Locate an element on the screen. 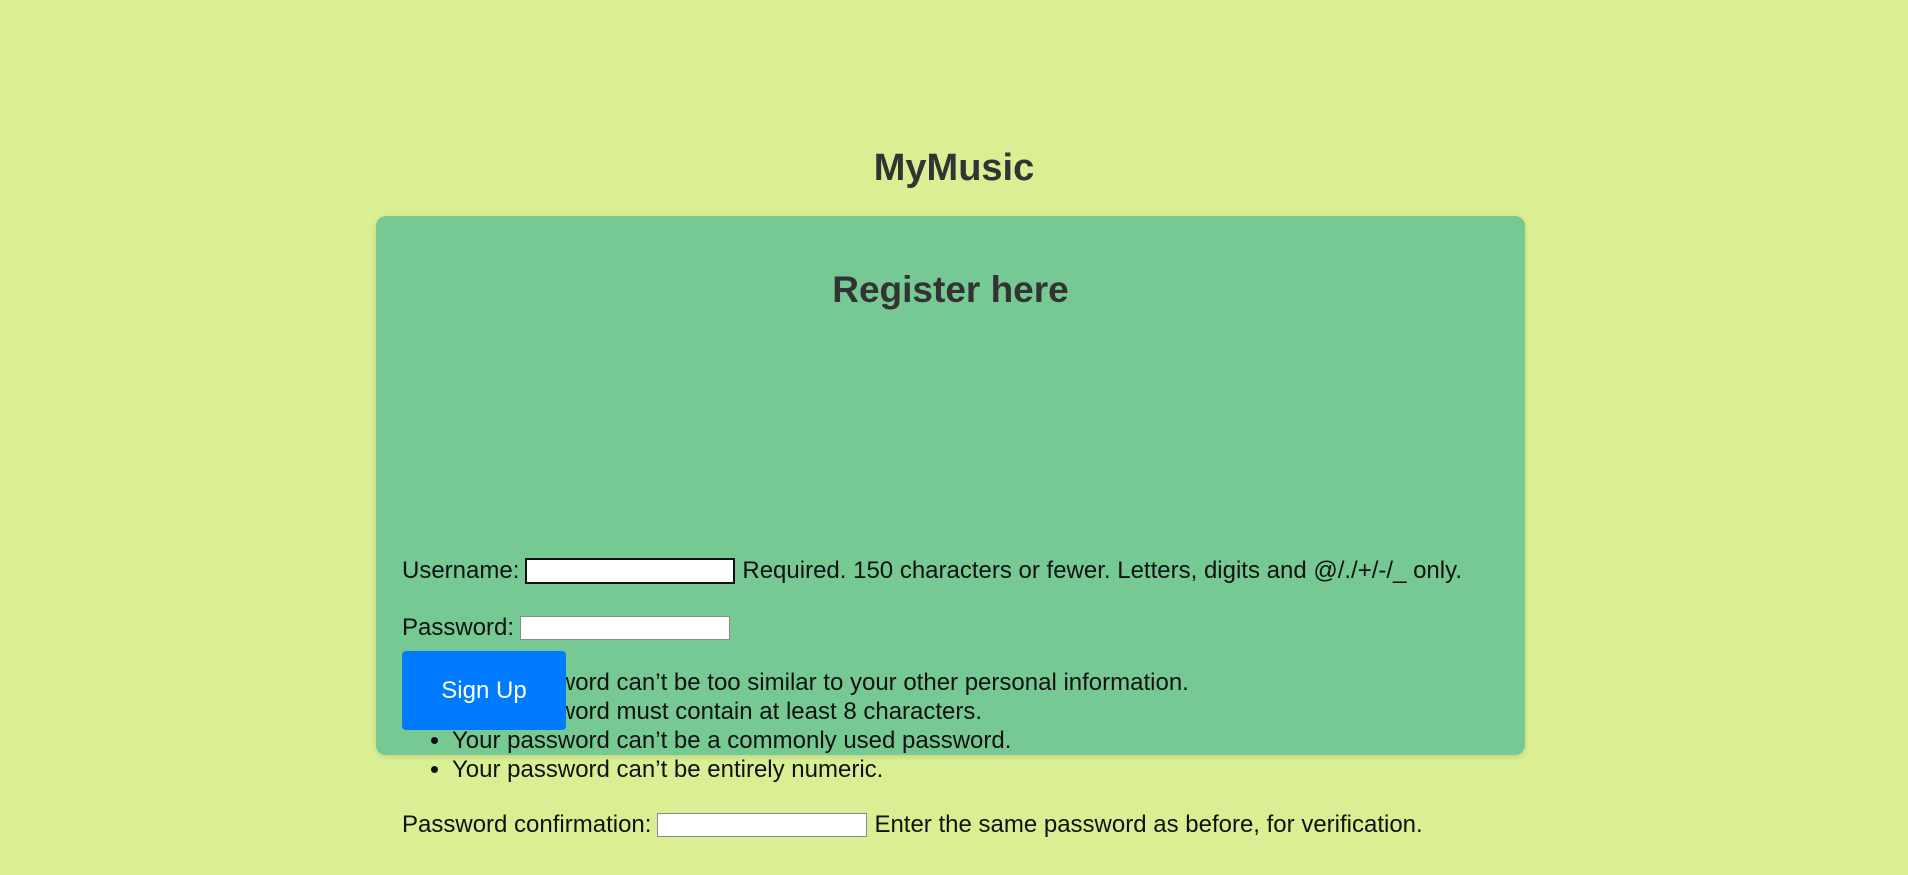  password-row: Password: is located at coordinates (566, 628).